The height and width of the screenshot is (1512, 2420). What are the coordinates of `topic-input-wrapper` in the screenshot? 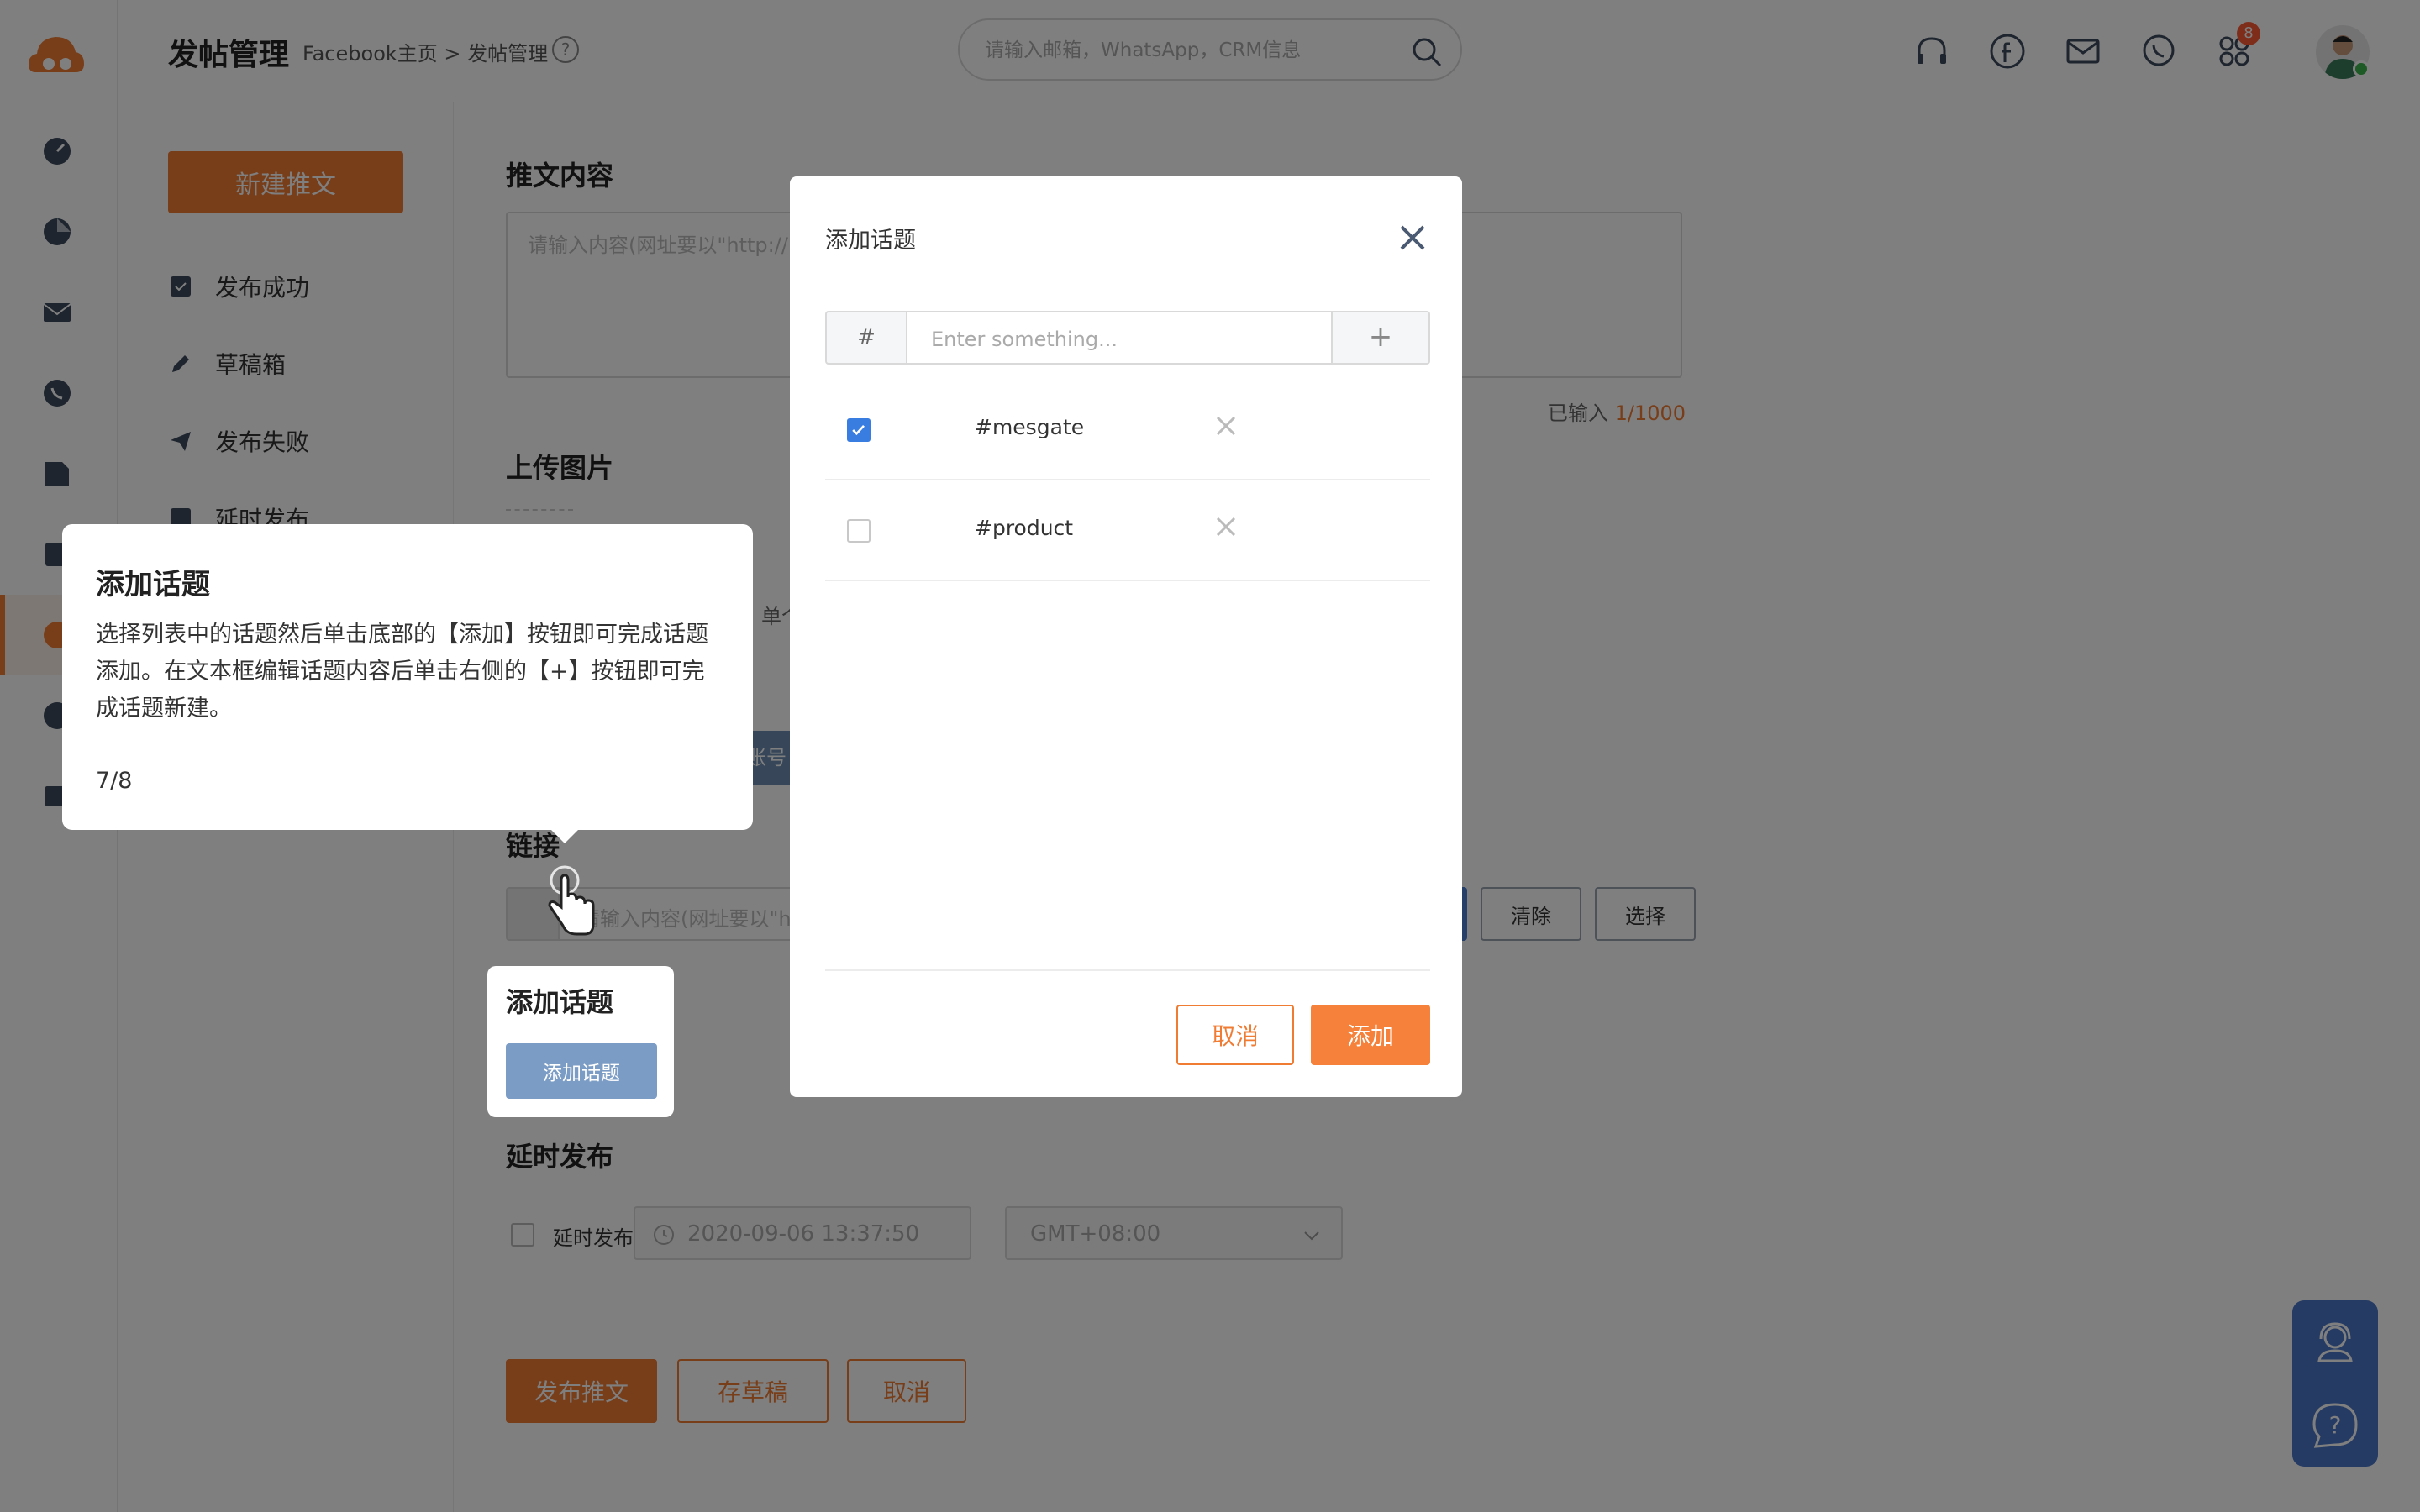 It's located at (1119, 338).